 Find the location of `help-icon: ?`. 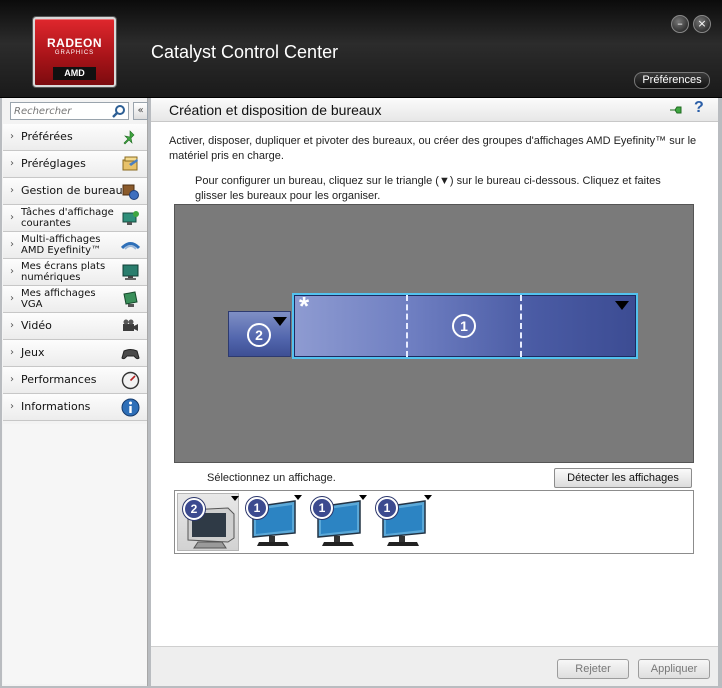

help-icon: ? is located at coordinates (699, 108).